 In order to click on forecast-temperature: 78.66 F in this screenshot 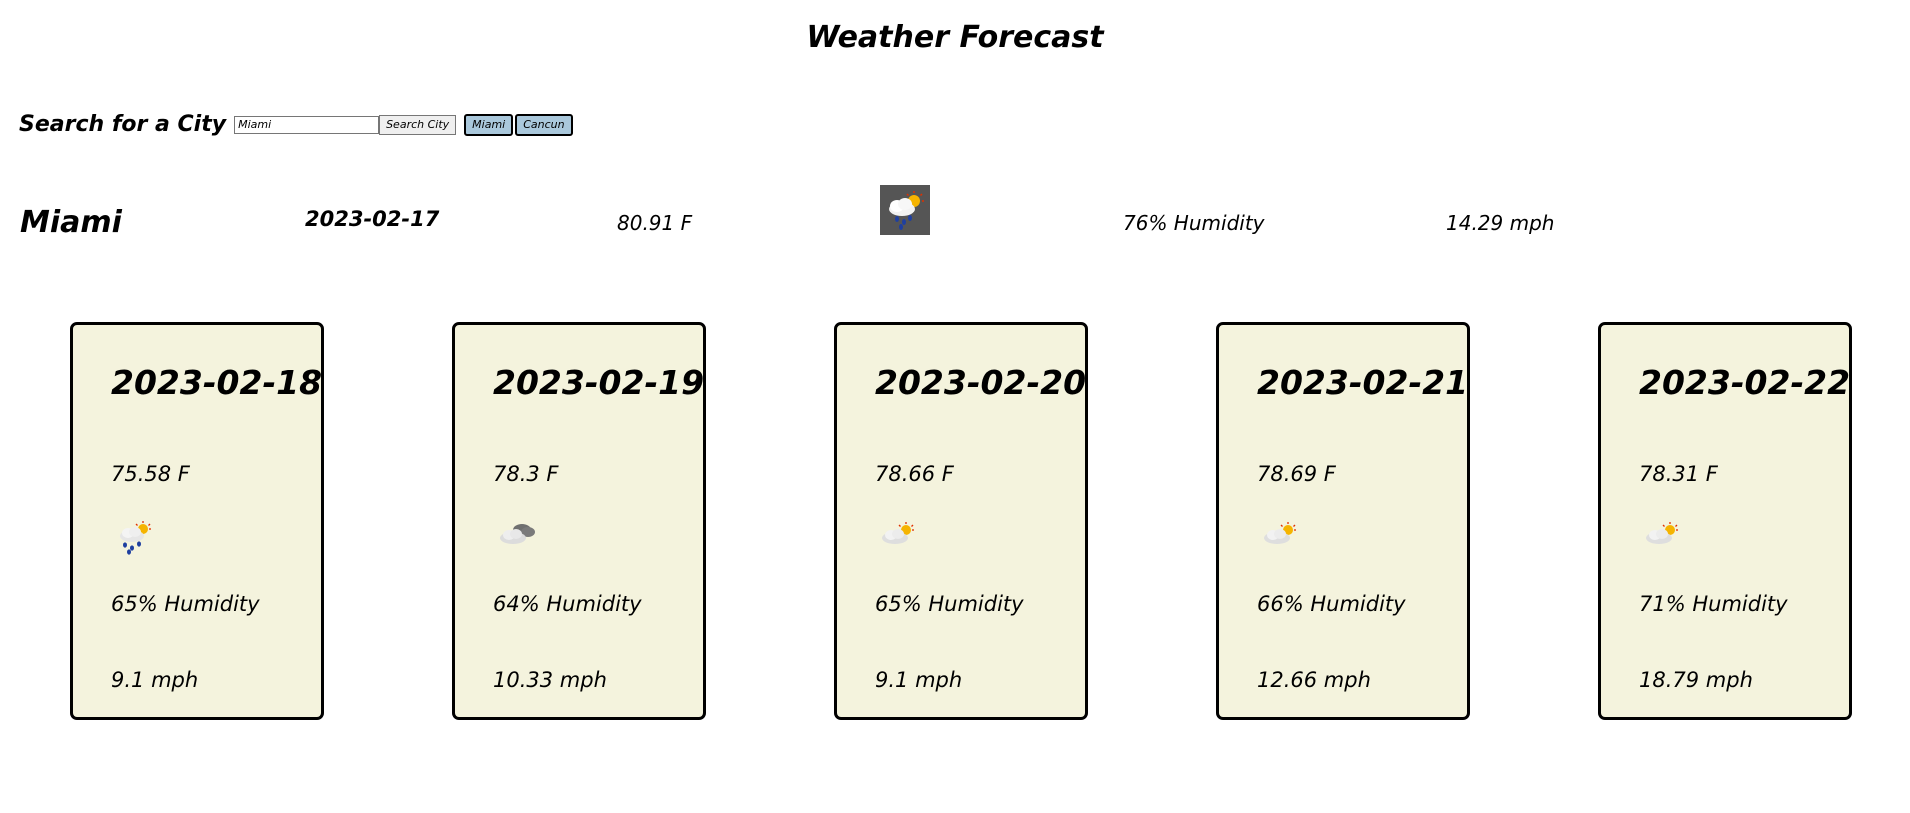, I will do `click(914, 474)`.